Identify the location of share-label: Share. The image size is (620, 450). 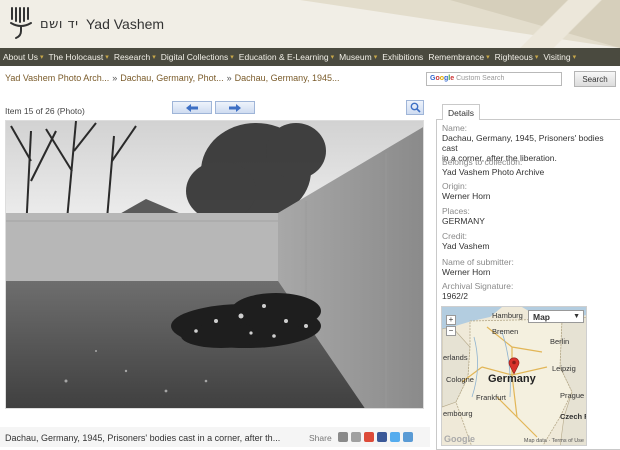
(320, 438).